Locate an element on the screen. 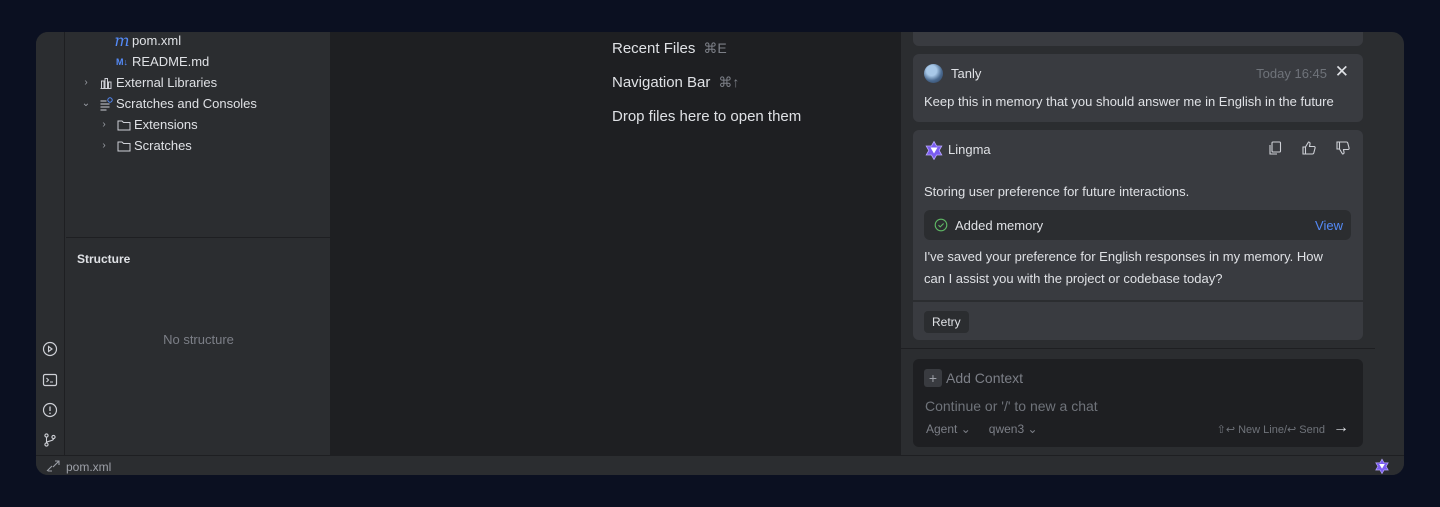  message-actions is located at coordinates (1309, 148).